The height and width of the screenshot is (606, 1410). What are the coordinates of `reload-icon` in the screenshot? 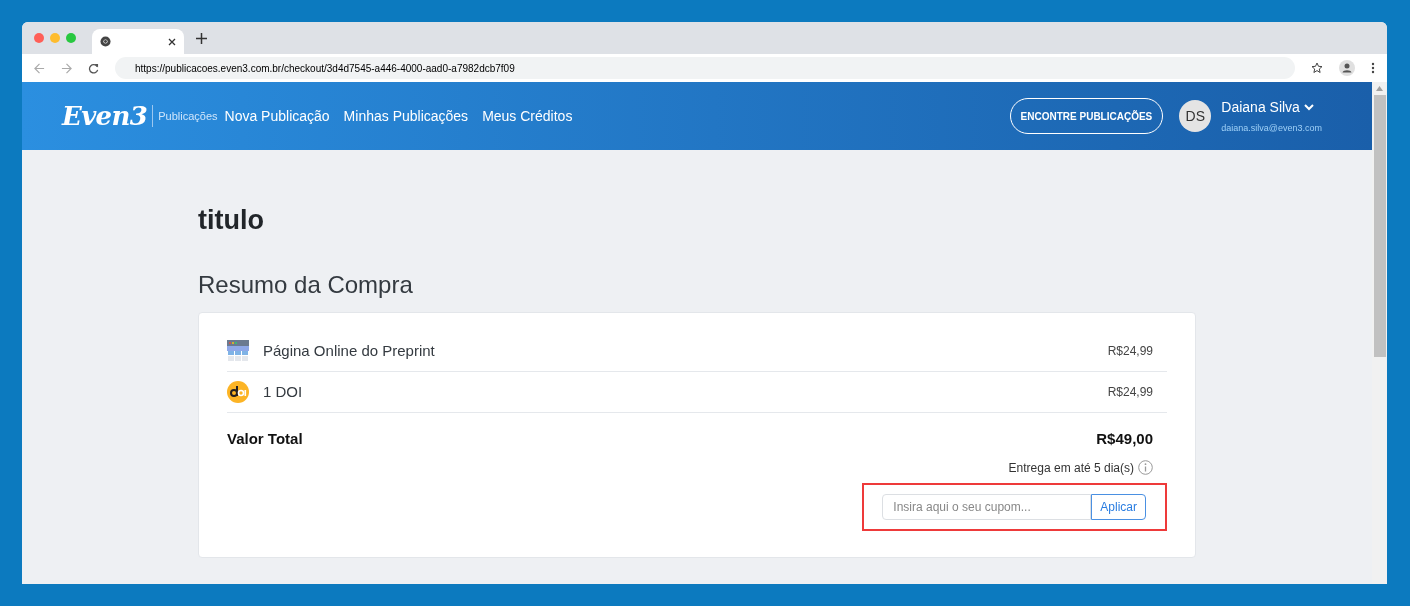 It's located at (93, 68).